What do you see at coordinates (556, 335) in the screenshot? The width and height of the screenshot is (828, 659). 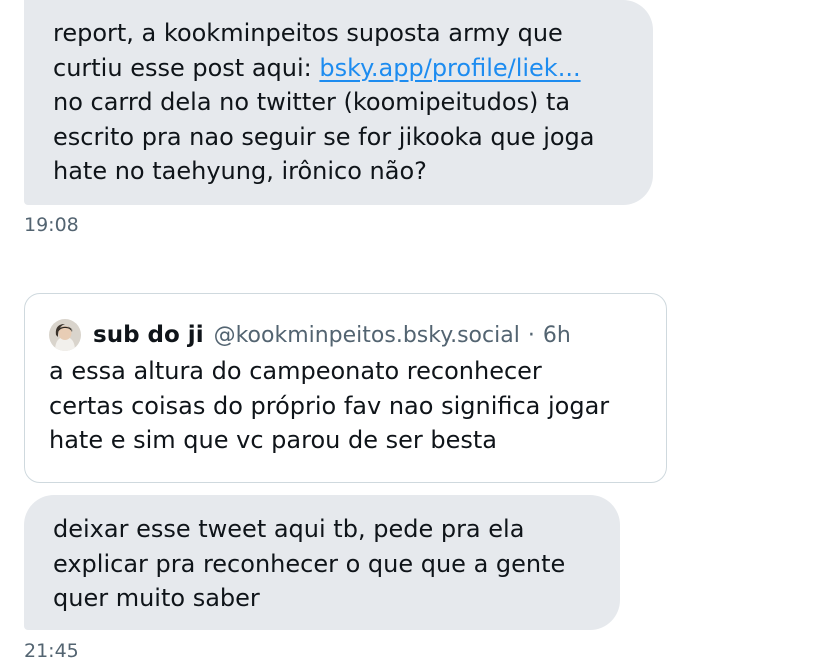 I see `quoted-post-time: 6h` at bounding box center [556, 335].